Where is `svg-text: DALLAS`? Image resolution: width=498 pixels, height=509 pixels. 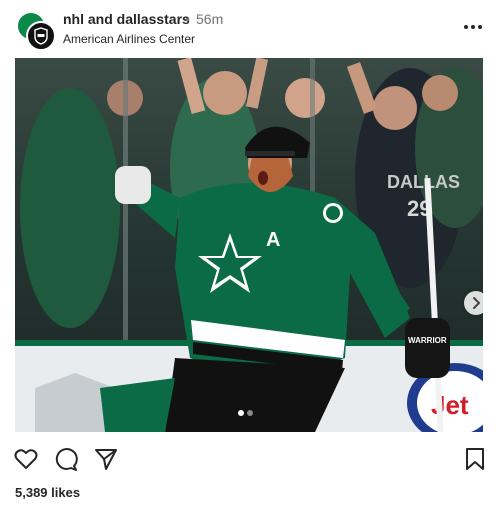 svg-text: DALLAS is located at coordinates (423, 182).